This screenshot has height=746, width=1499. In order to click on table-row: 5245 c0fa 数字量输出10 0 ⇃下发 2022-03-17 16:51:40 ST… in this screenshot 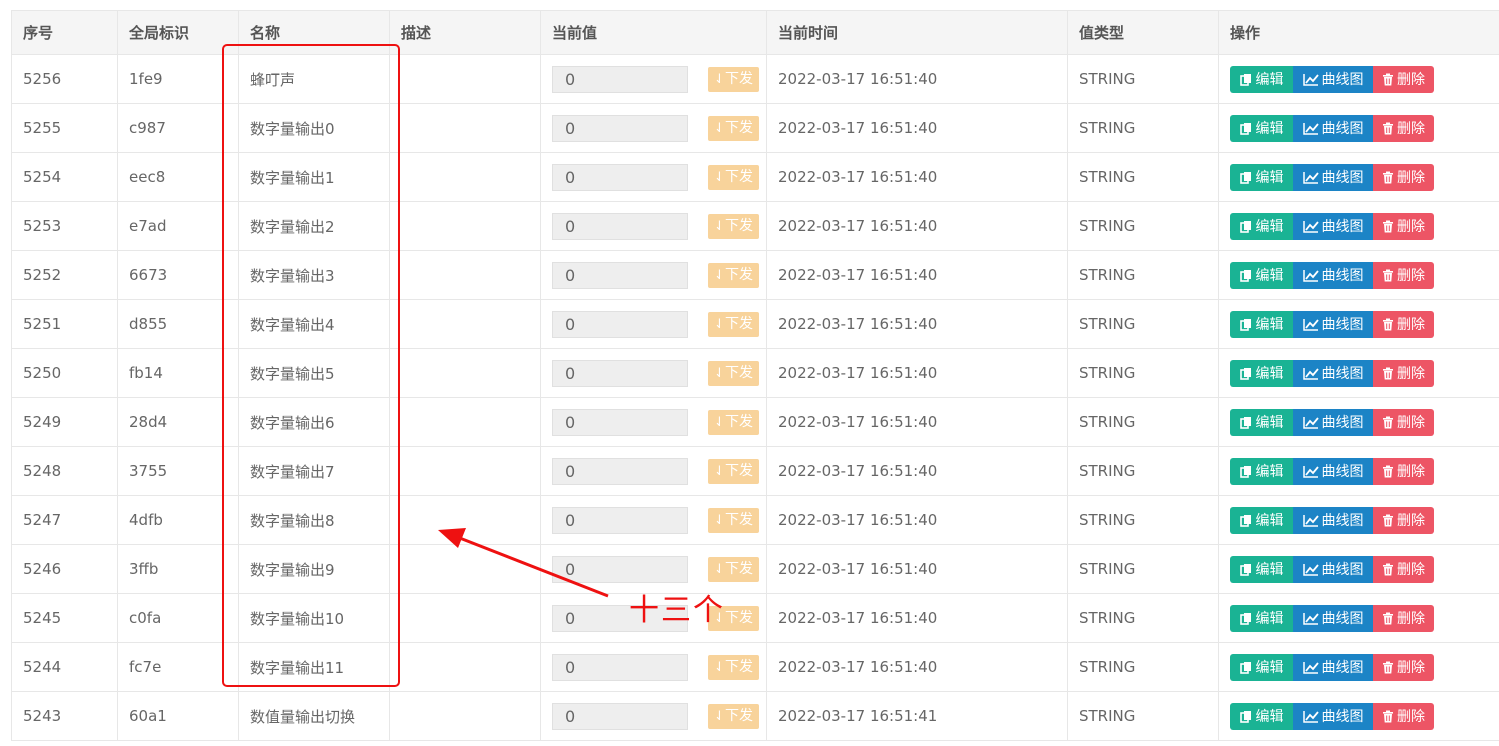, I will do `click(755, 618)`.